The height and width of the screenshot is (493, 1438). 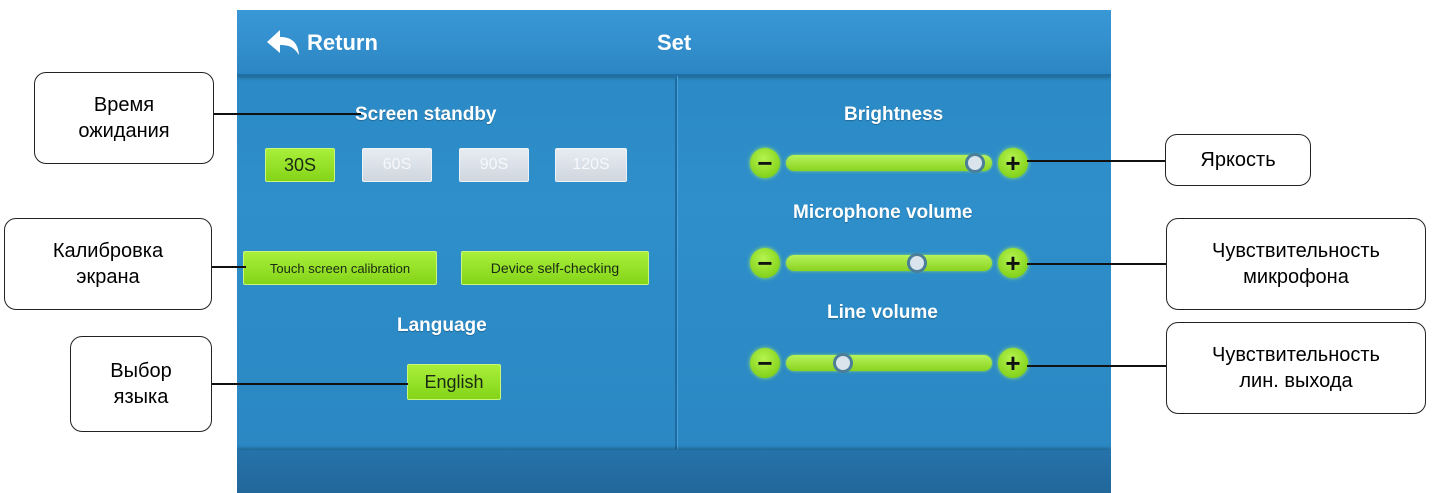 What do you see at coordinates (974, 163) in the screenshot?
I see `brightness-knob` at bounding box center [974, 163].